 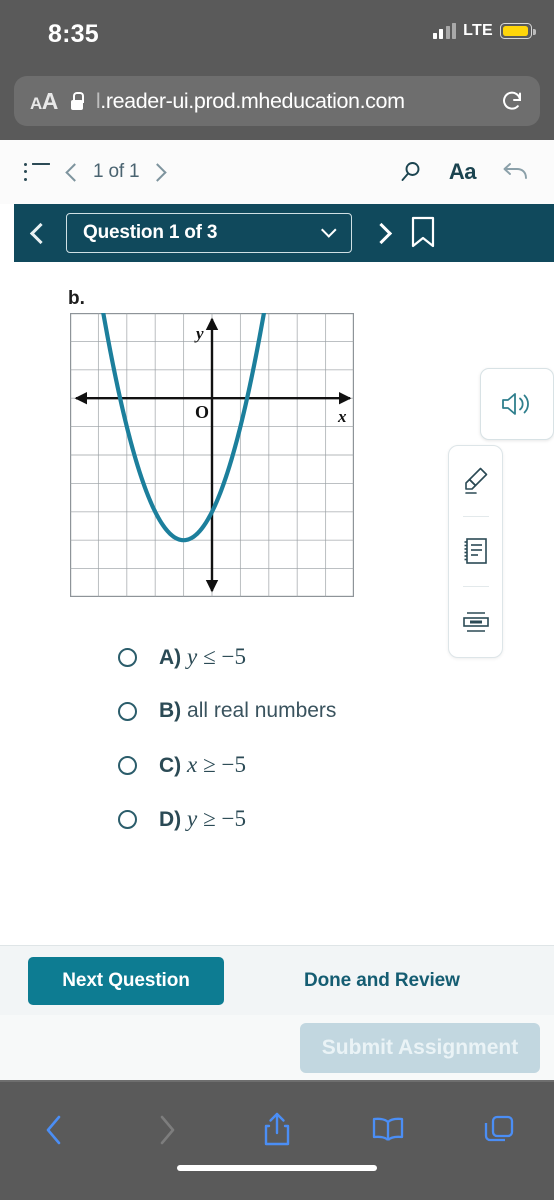 I want to click on back-chevron-icon, so click(x=54, y=1130).